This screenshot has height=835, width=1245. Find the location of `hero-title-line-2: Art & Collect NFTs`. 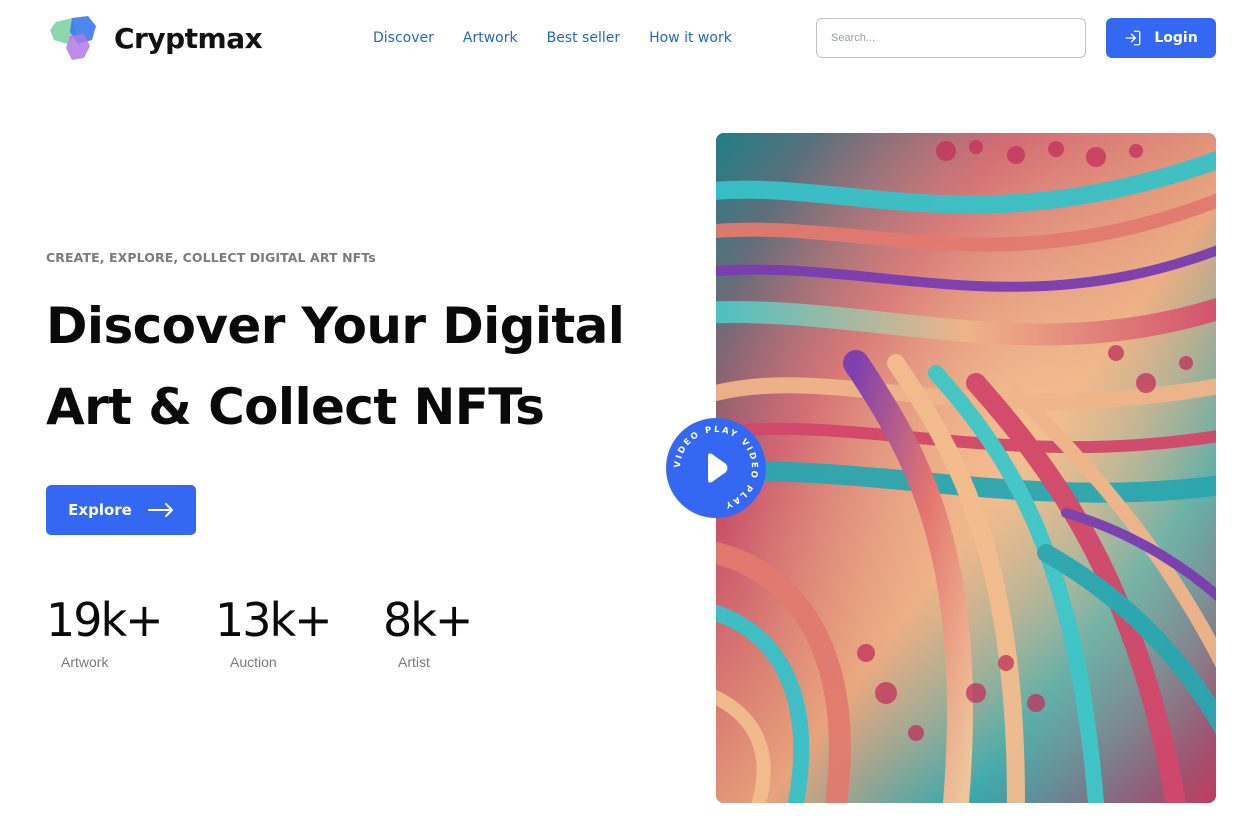

hero-title-line-2: Art & Collect NFTs is located at coordinates (295, 407).